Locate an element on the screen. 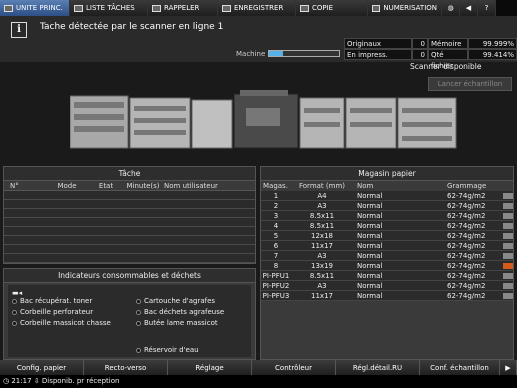  tab-unite-princ: UNITE PRINC. is located at coordinates (35, 8).